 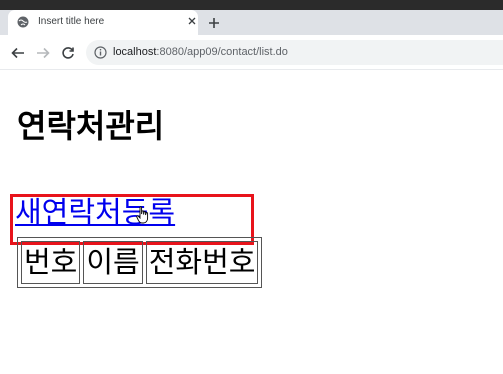 What do you see at coordinates (91, 126) in the screenshot?
I see `page-title: 연락처관리` at bounding box center [91, 126].